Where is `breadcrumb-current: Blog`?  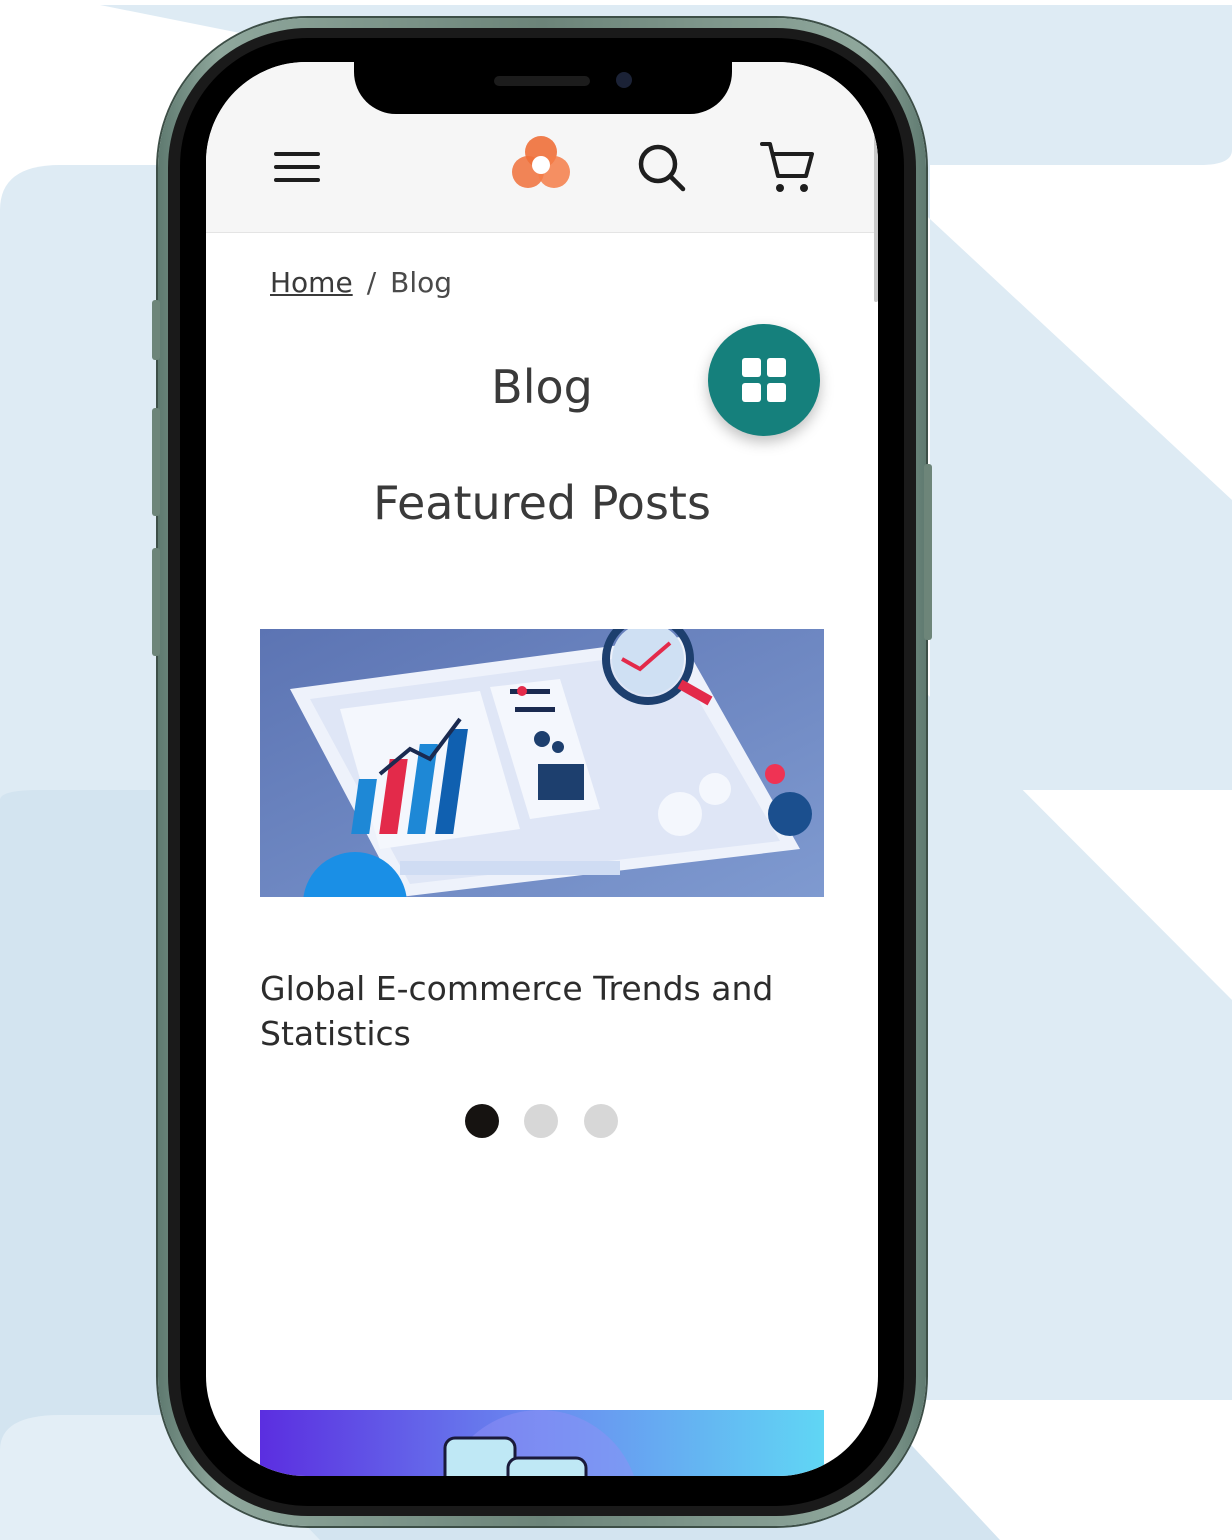
breadcrumb-current: Blog is located at coordinates (421, 282).